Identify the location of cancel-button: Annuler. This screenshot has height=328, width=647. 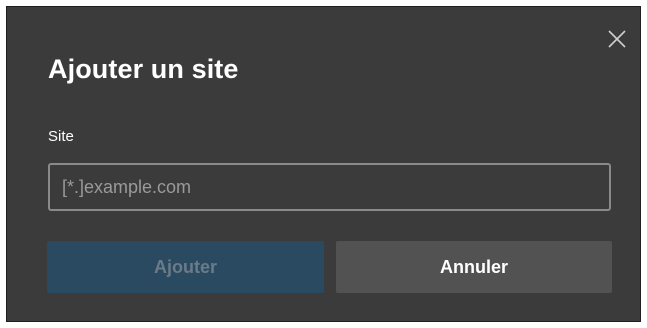
(474, 267).